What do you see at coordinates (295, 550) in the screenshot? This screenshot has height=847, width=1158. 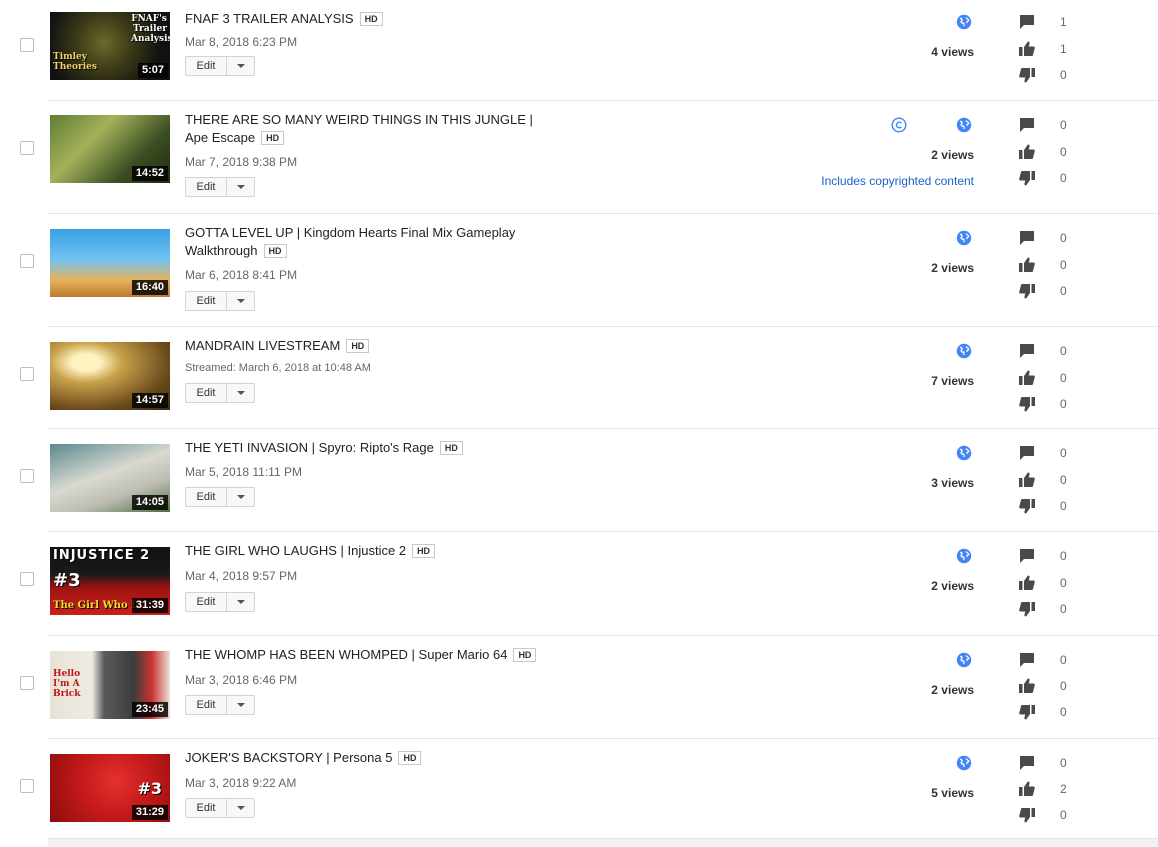 I see `video-title-text: THE GIRL WHO LAUGHS | Injustice 2` at bounding box center [295, 550].